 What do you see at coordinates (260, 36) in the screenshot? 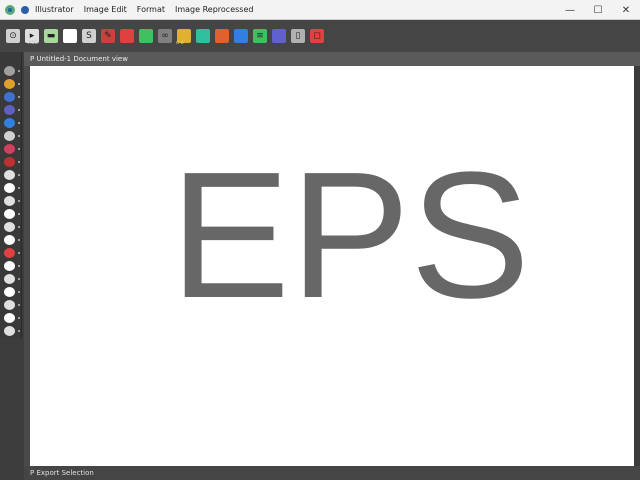
I see `layers-icon: ≡` at bounding box center [260, 36].